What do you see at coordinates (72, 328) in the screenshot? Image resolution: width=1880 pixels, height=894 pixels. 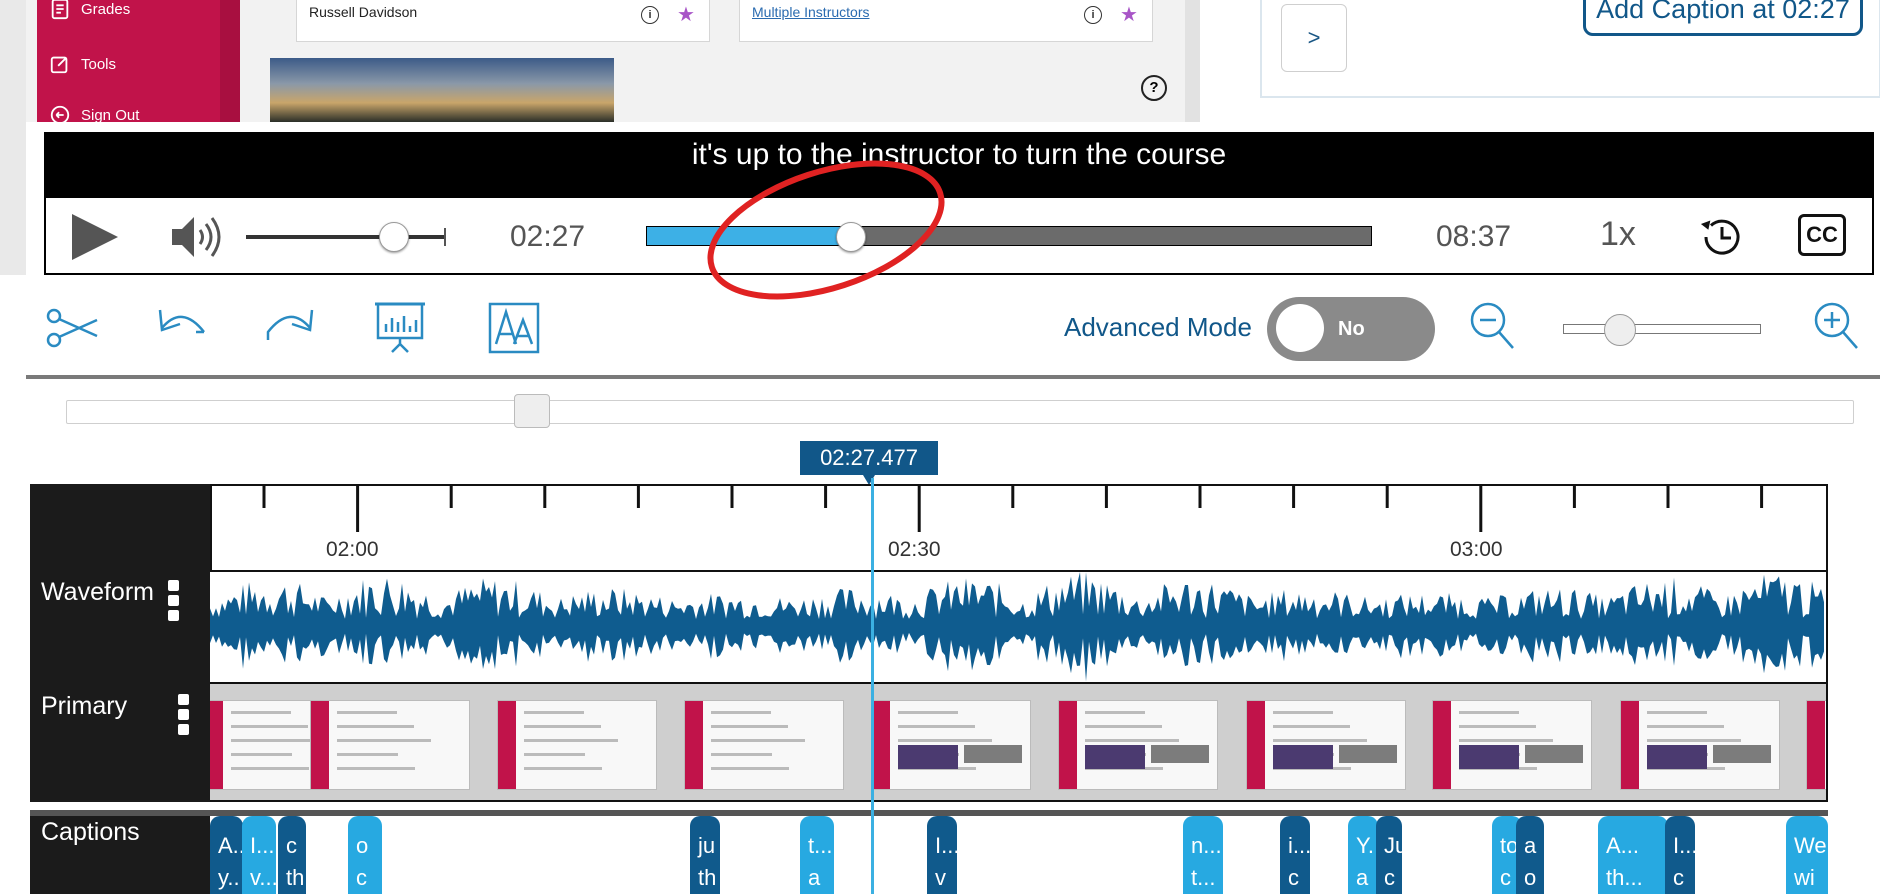 I see `scissors-icon` at bounding box center [72, 328].